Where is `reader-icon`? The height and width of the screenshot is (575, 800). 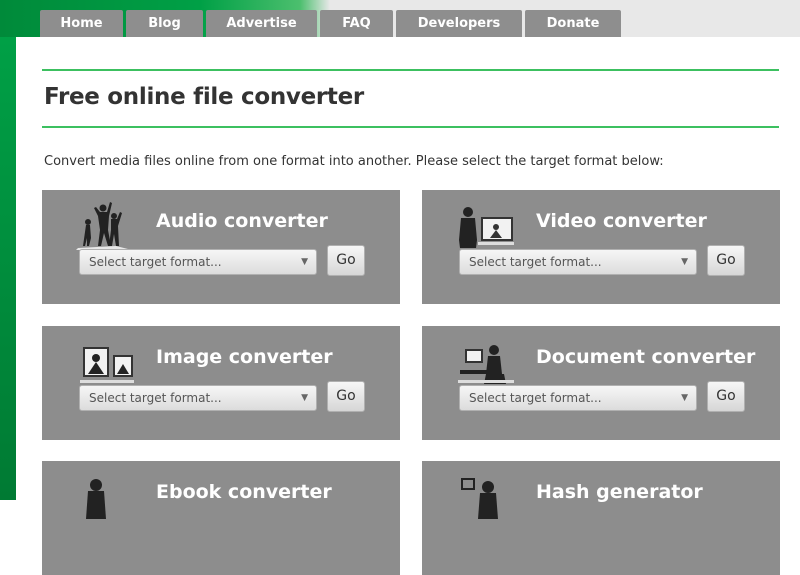
reader-icon is located at coordinates (96, 499).